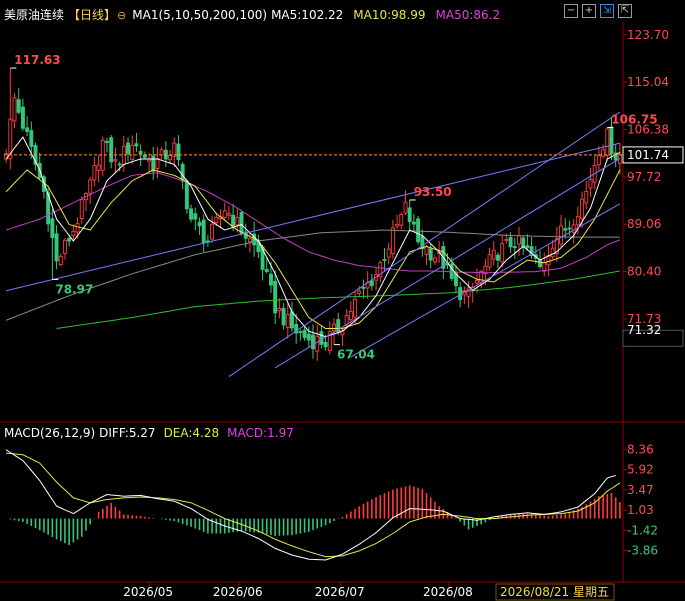 The width and height of the screenshot is (685, 601). What do you see at coordinates (642, 551) in the screenshot?
I see `macd-axis-label-5: -3.86` at bounding box center [642, 551].